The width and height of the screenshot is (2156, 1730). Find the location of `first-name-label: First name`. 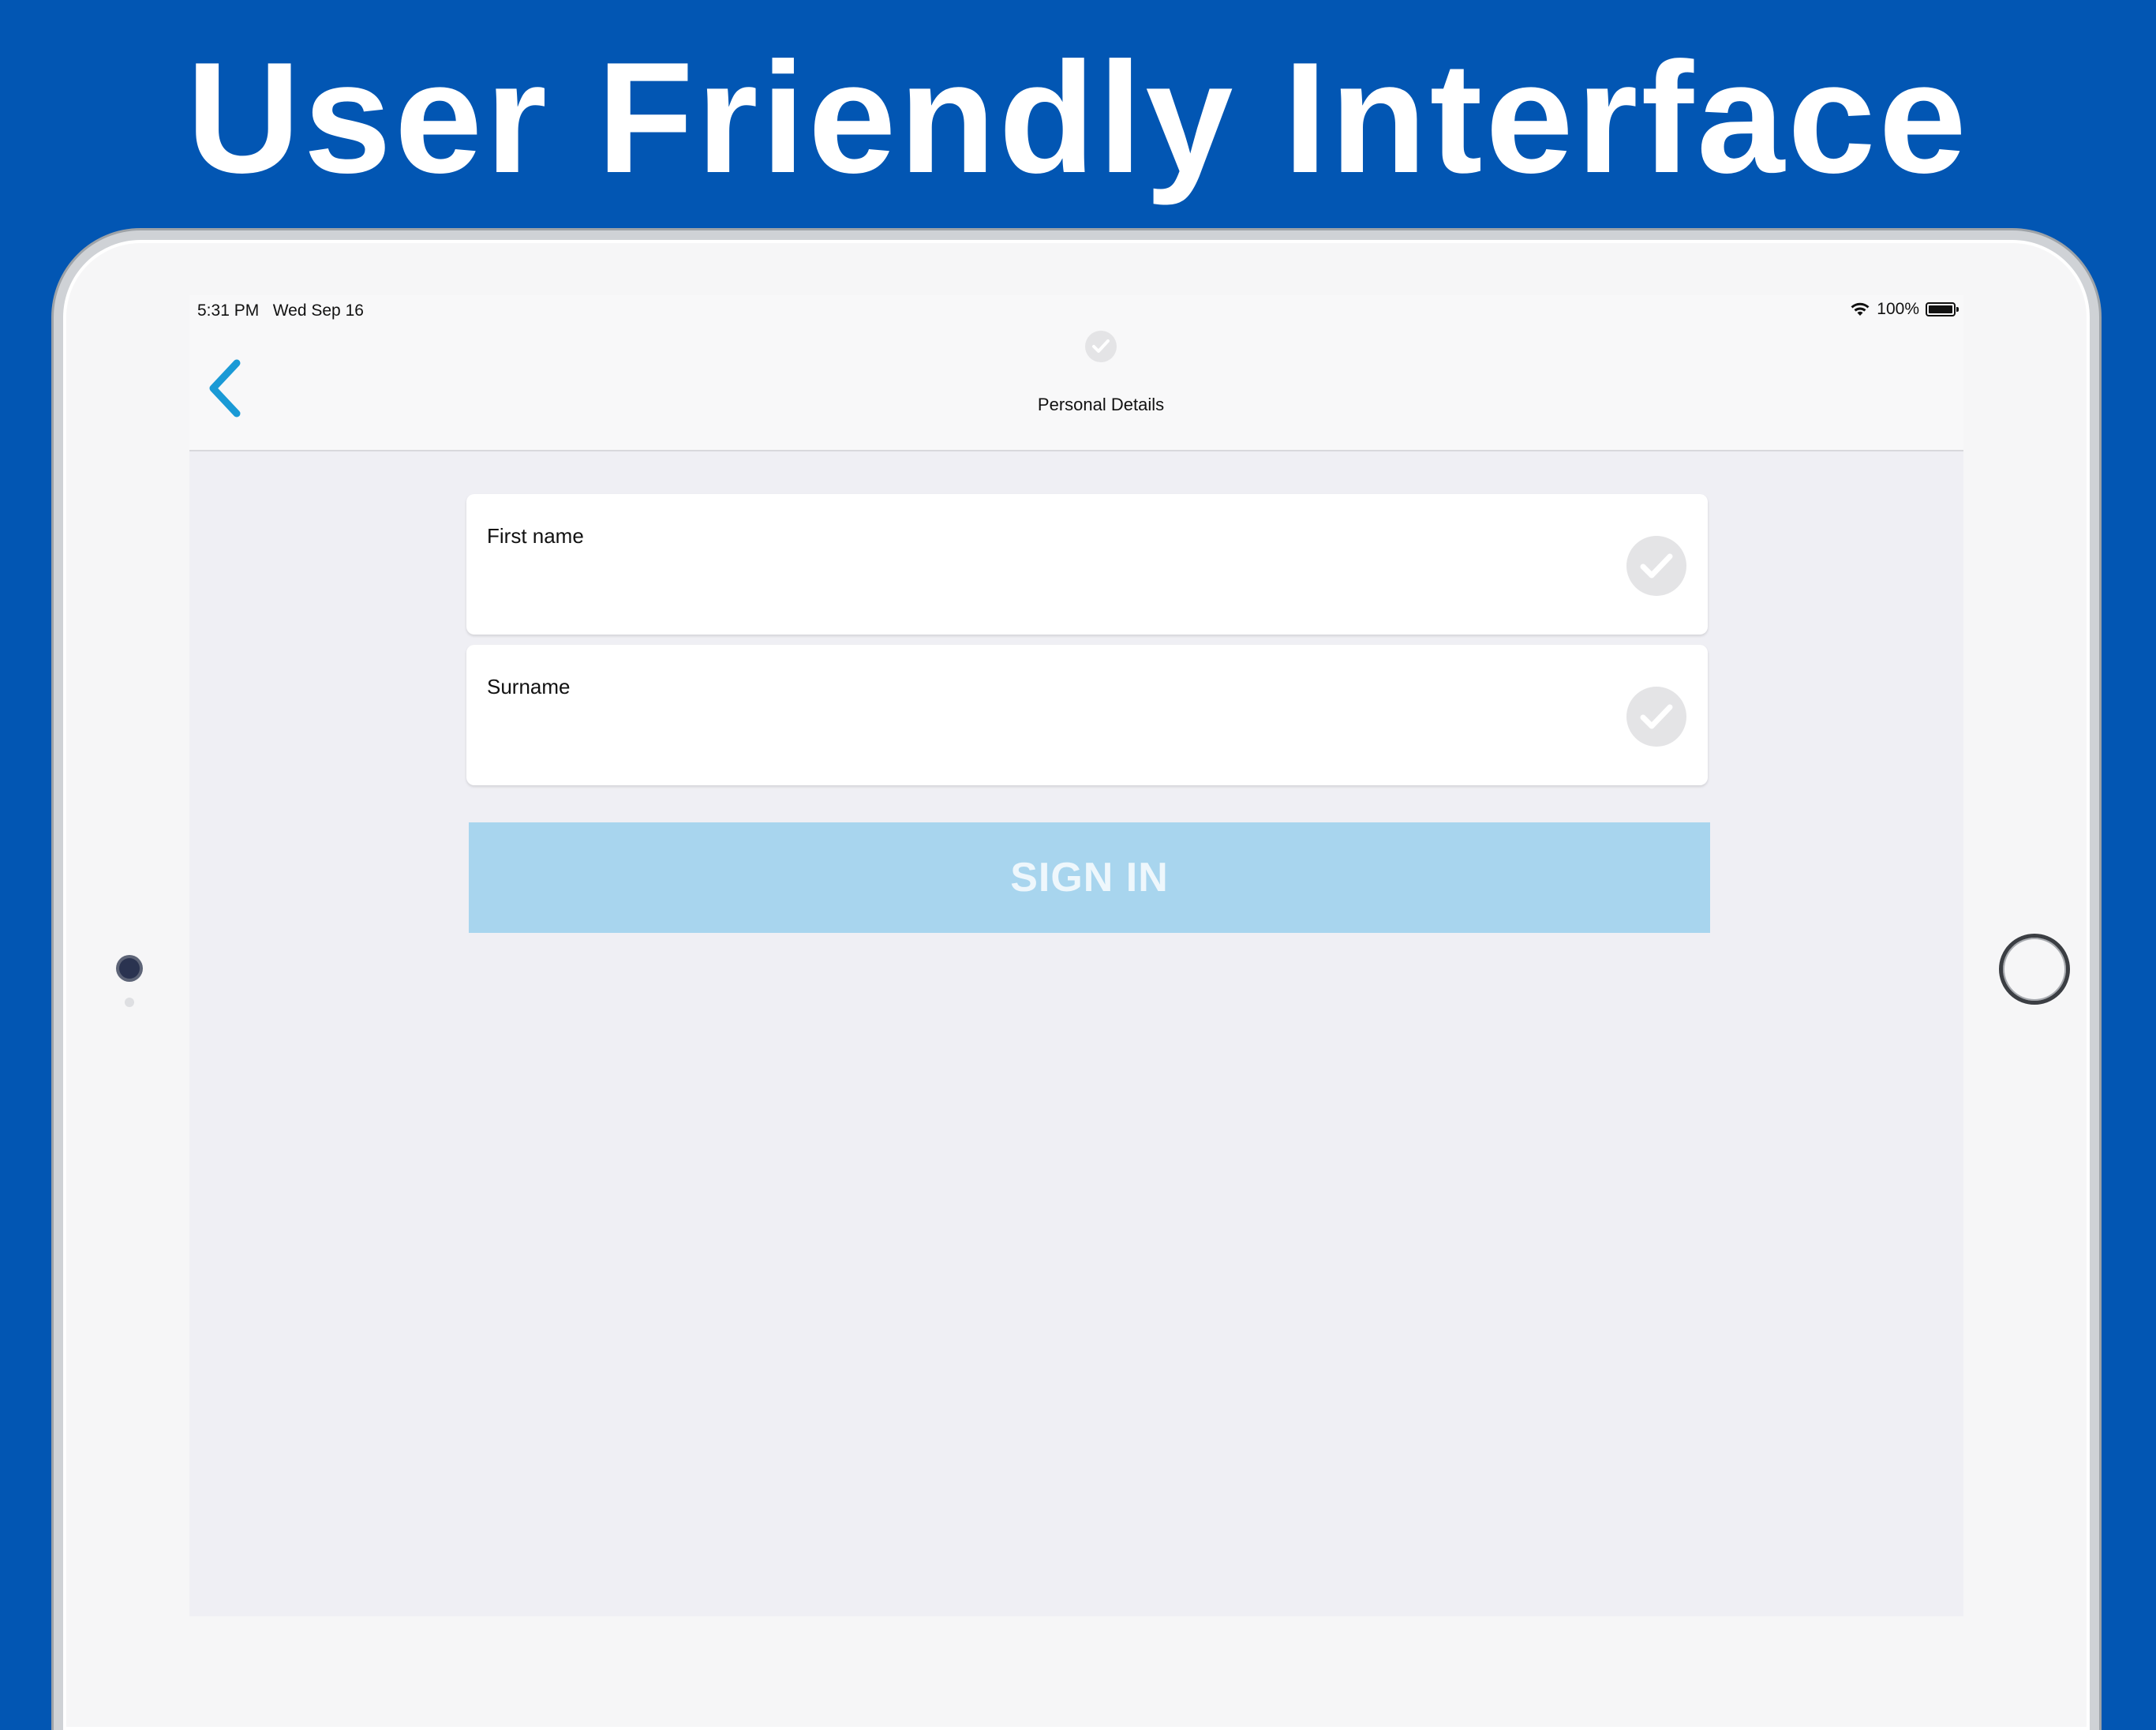

first-name-label: First name is located at coordinates (535, 536).